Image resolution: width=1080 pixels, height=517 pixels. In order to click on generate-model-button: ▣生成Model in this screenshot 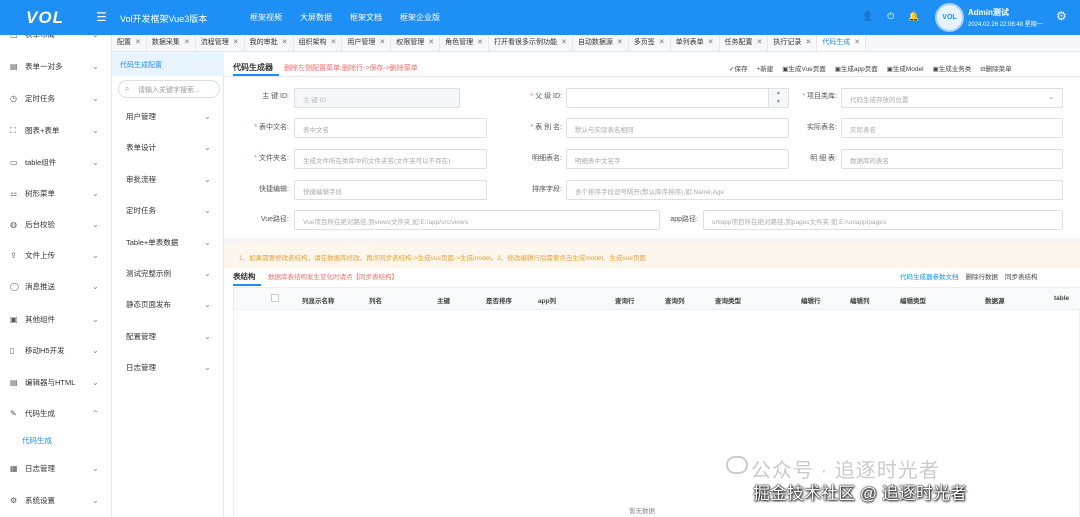, I will do `click(905, 68)`.